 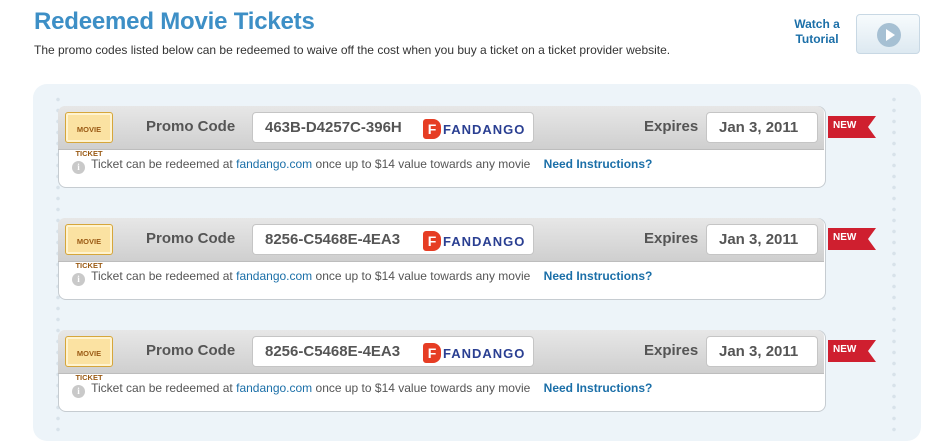 What do you see at coordinates (817, 39) in the screenshot?
I see `tutorial-link-line2: Tutorial` at bounding box center [817, 39].